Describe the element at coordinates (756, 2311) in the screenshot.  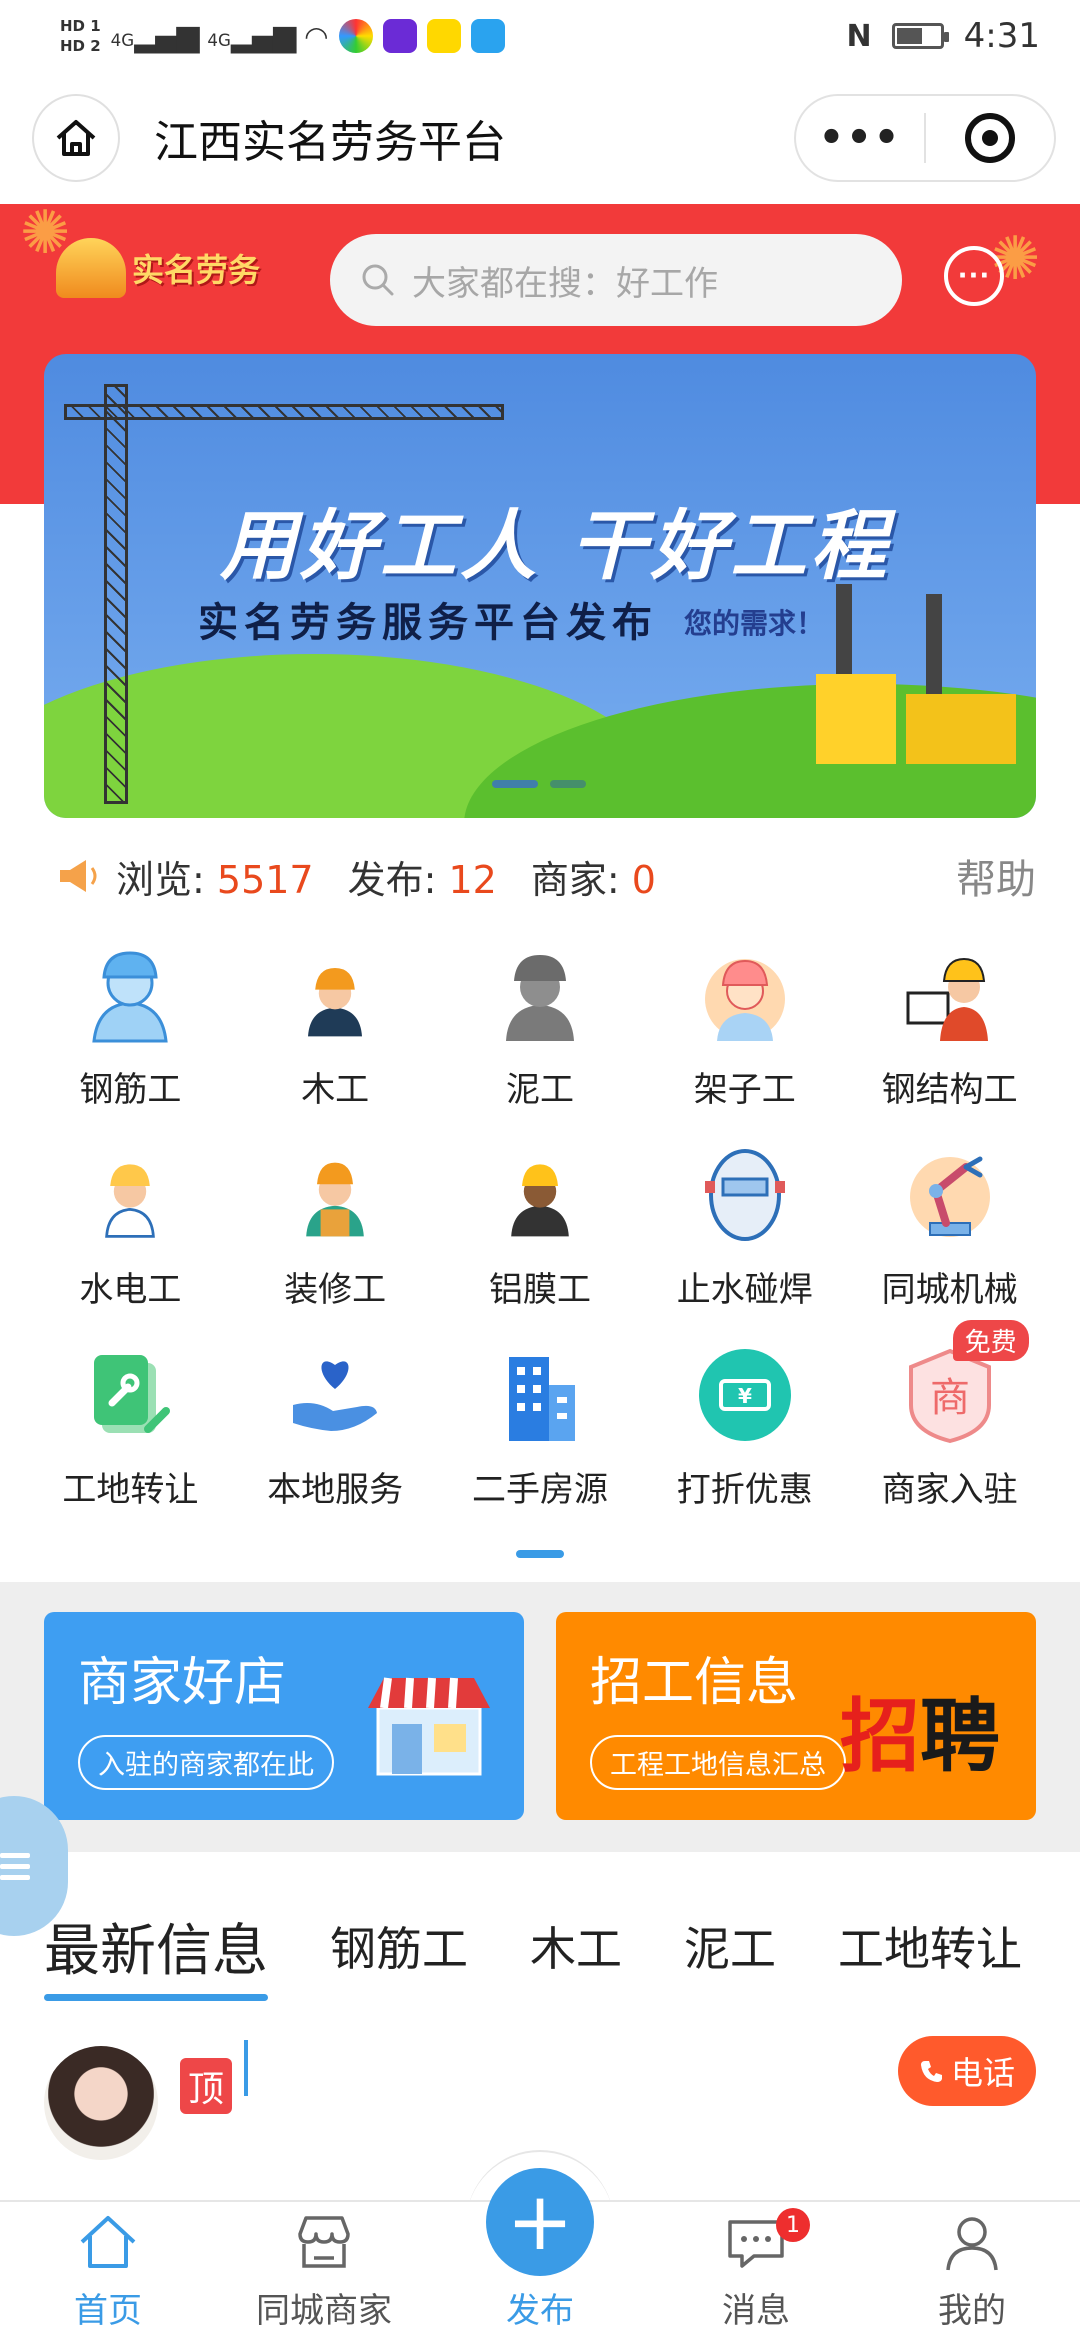
I see `nav-messages-label: 消息` at that location.